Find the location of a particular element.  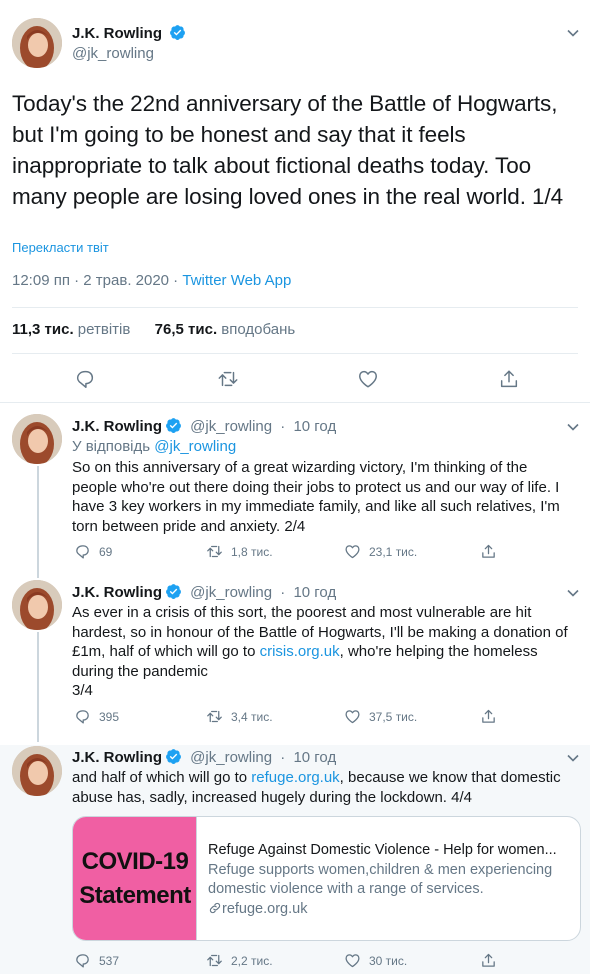

reply-button: 537 is located at coordinates (96, 960).